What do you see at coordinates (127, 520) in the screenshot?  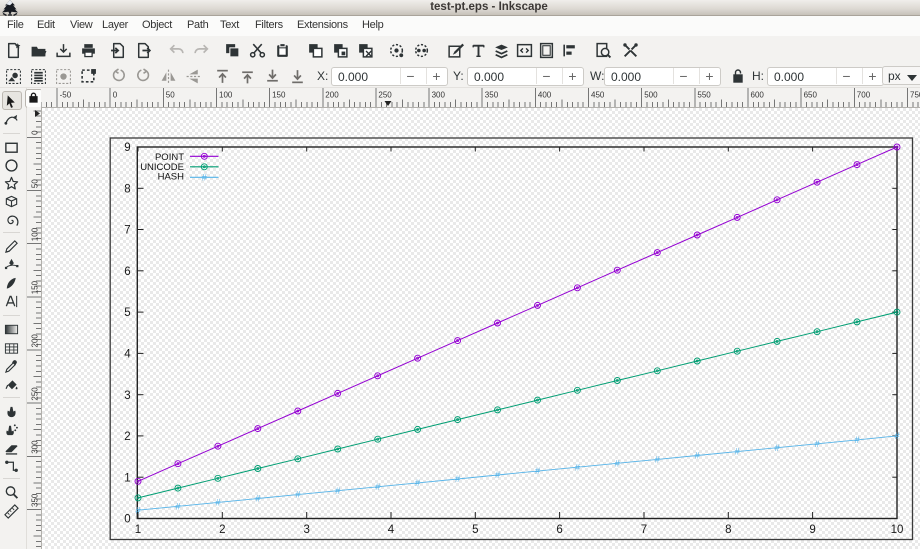 I see `svg-text: 0` at bounding box center [127, 520].